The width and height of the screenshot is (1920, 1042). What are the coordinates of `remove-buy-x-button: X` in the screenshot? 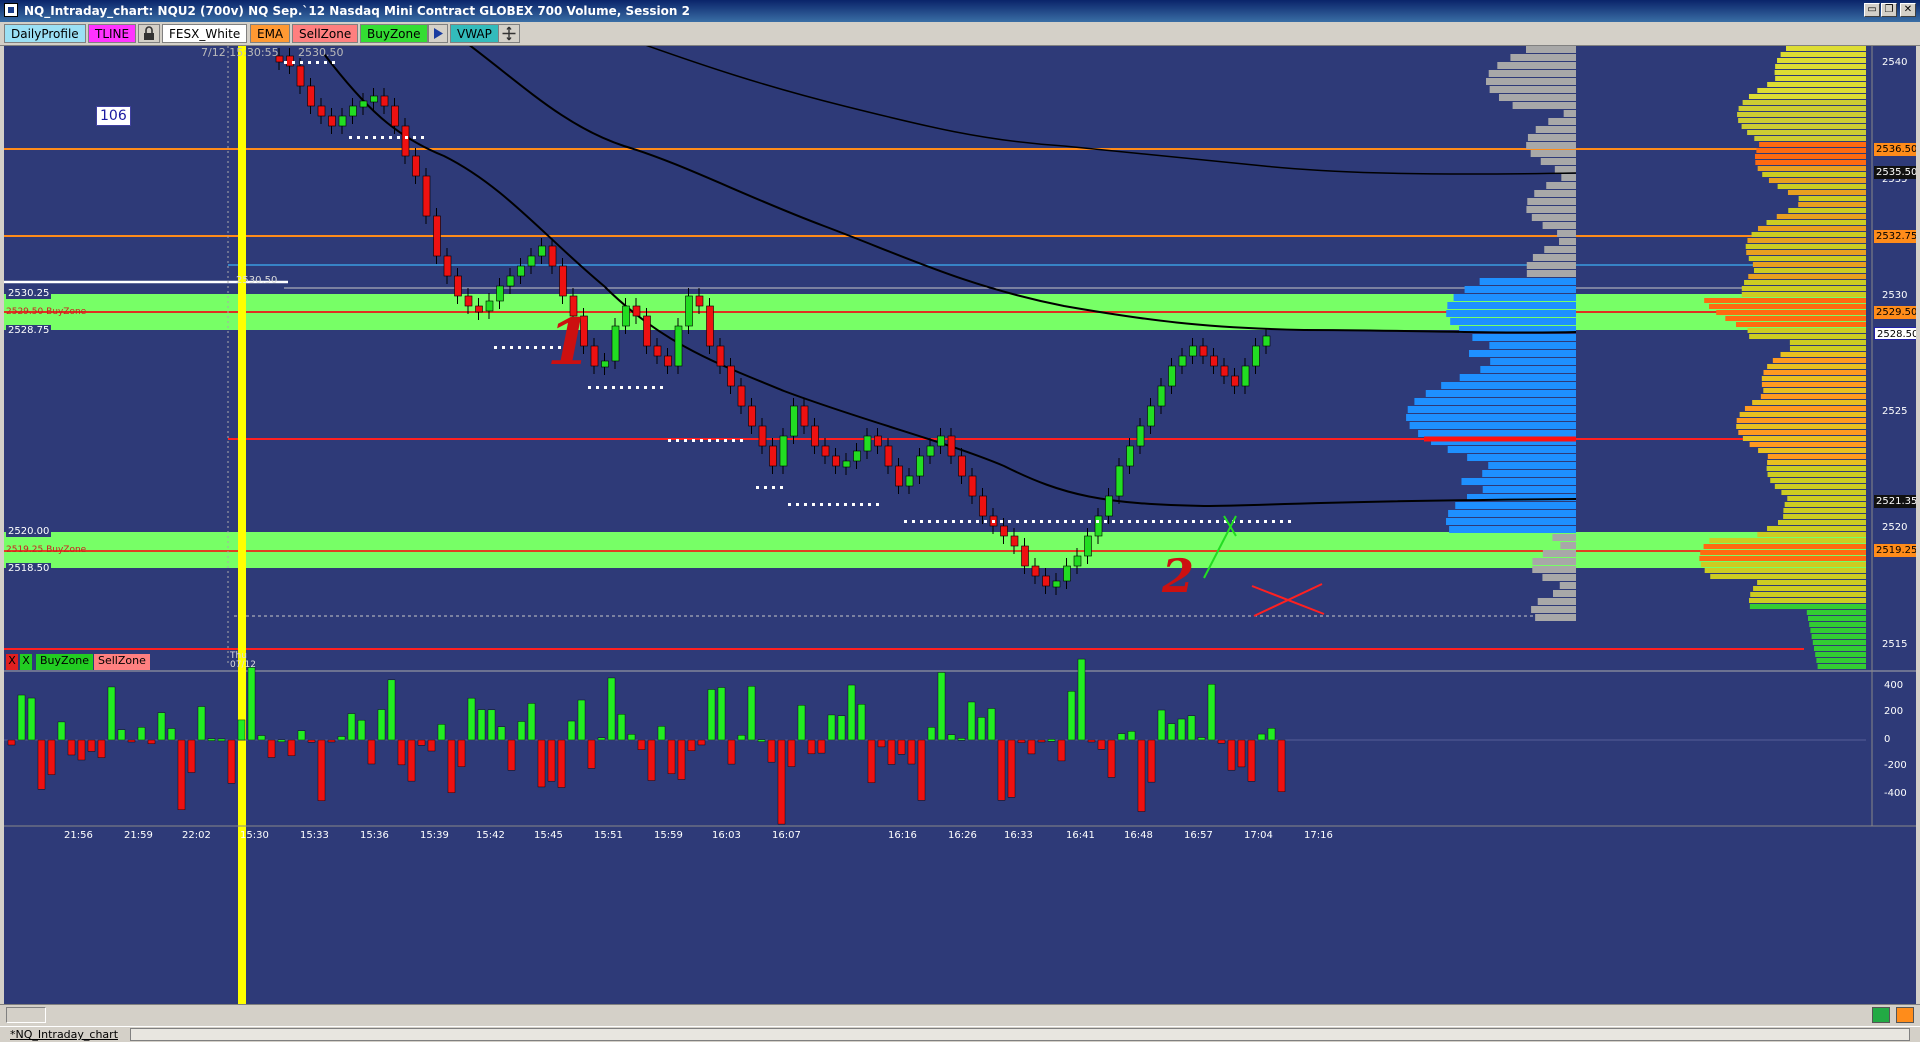 It's located at (26, 662).